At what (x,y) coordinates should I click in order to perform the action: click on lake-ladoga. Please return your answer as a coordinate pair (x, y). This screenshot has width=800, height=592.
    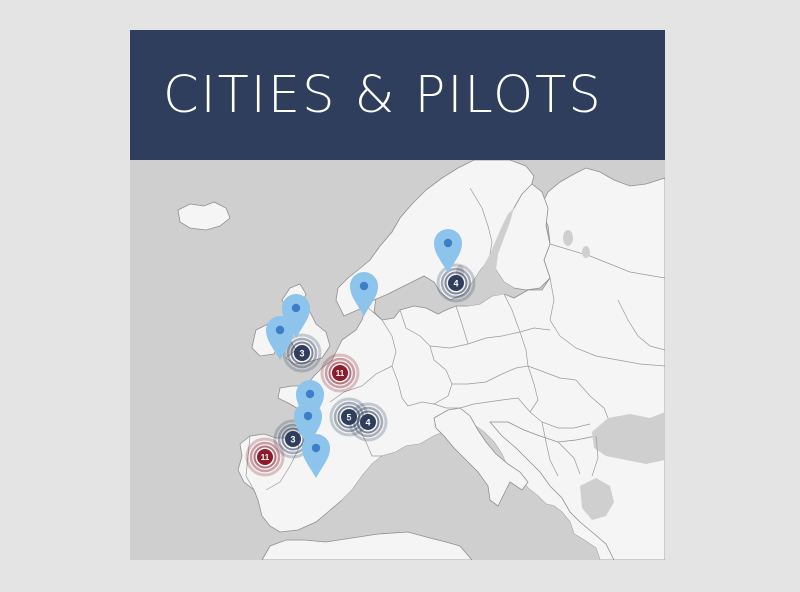
    Looking at the image, I should click on (568, 238).